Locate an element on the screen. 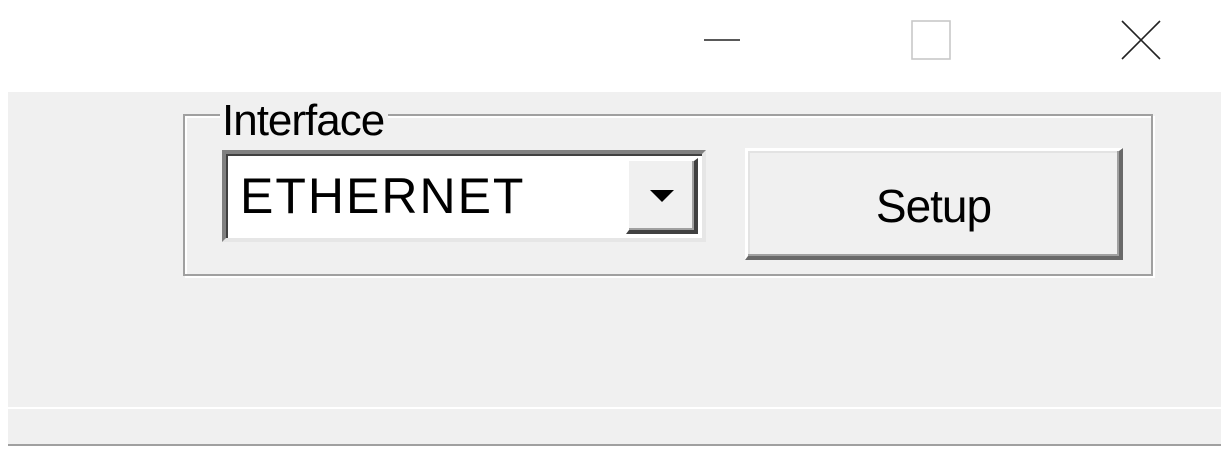 This screenshot has width=1221, height=449. interface-dropdown-button is located at coordinates (662, 196).